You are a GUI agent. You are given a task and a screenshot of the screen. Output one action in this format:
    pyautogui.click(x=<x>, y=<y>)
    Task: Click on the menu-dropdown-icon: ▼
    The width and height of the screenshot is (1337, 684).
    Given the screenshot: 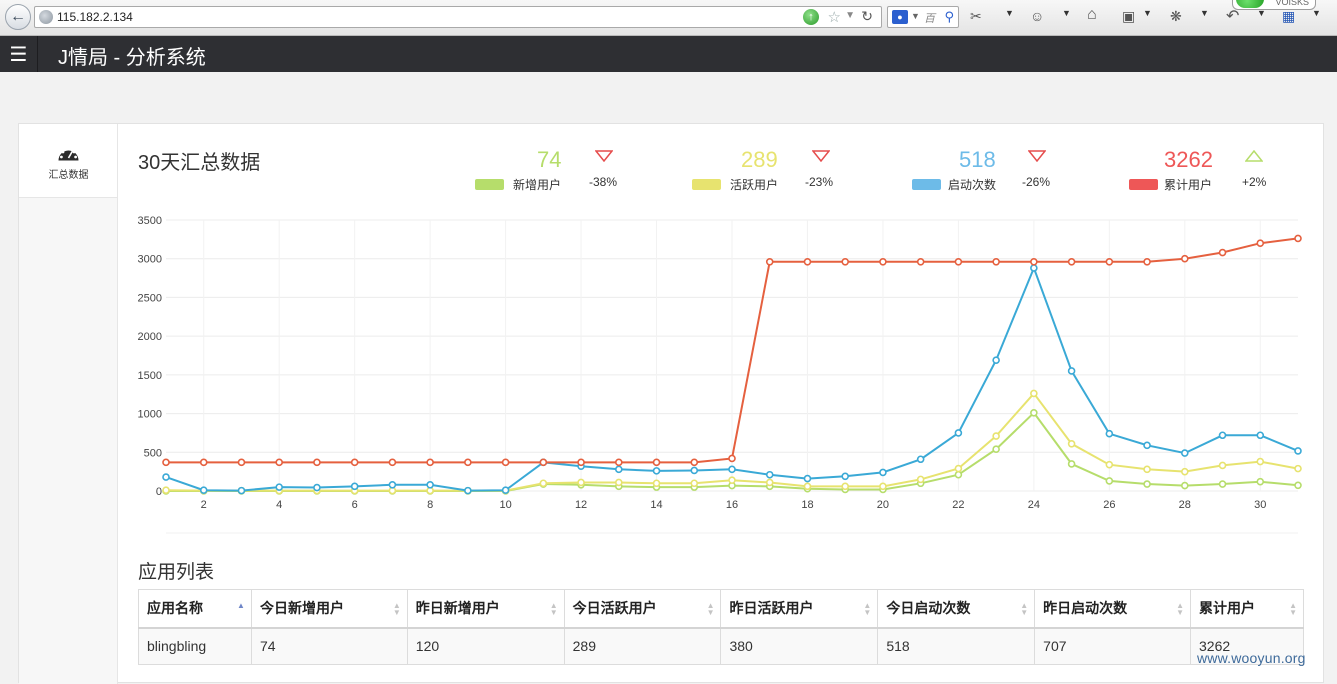 What is the action you would take?
    pyautogui.click(x=1316, y=13)
    